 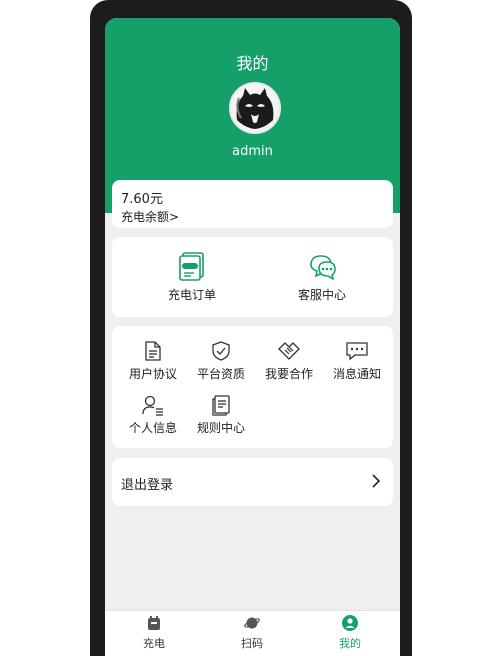 I want to click on cooperation-item: 我要合作, so click(x=289, y=361).